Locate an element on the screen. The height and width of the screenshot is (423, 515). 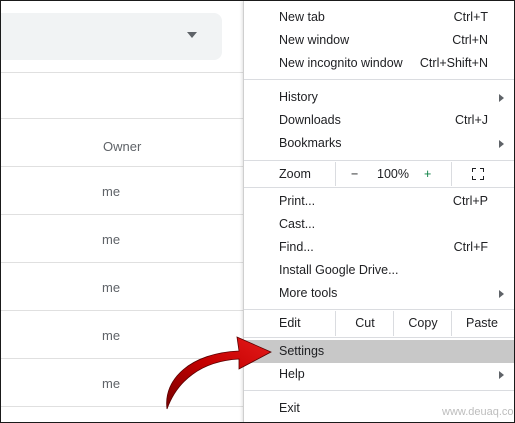
menu-row-zoom: Zoom − 100% + is located at coordinates (379, 174).